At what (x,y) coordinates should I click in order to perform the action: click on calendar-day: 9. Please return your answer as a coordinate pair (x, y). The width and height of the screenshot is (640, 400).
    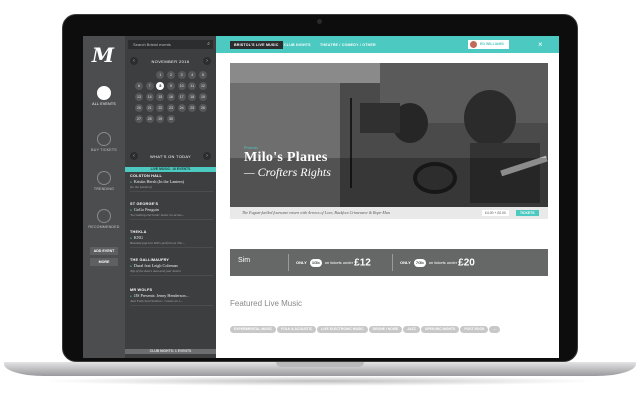
    Looking at the image, I should click on (170, 86).